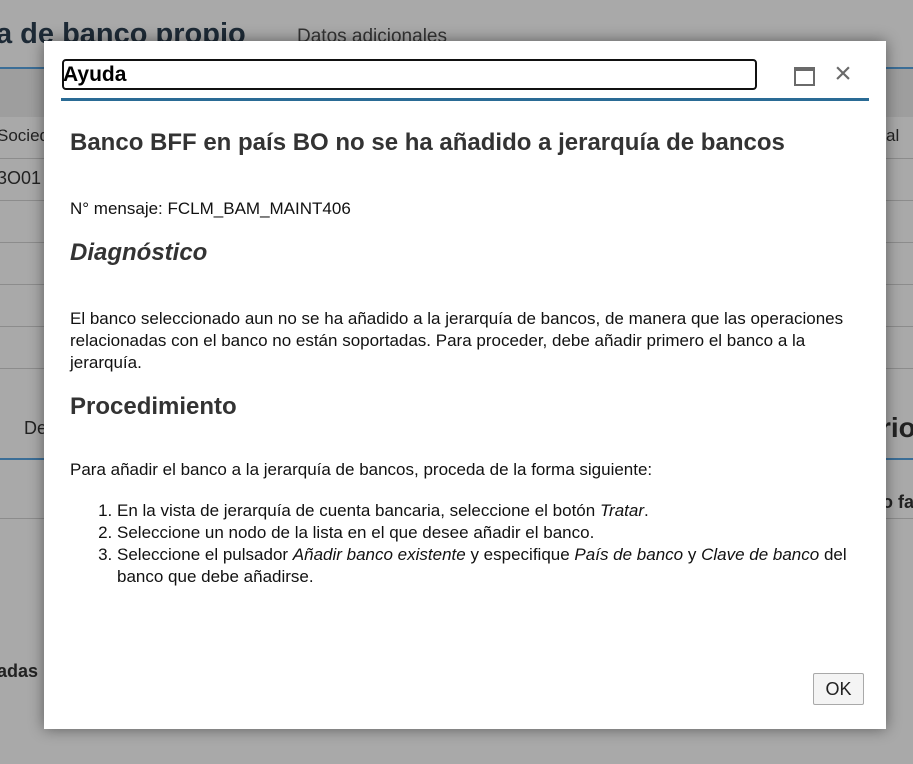  Describe the element at coordinates (21, 178) in the screenshot. I see `background-row-value: 3O01` at that location.